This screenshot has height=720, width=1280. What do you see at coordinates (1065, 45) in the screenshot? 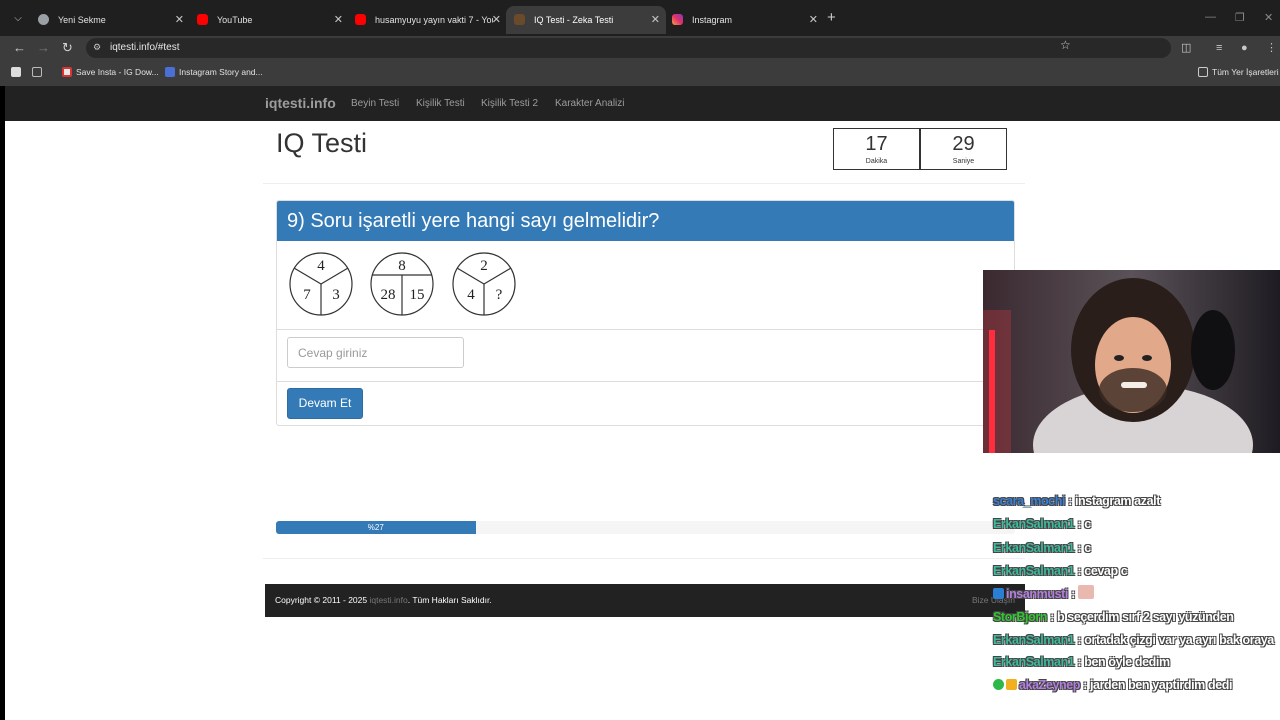
I see `bookmark-star-icon: ☆` at bounding box center [1065, 45].